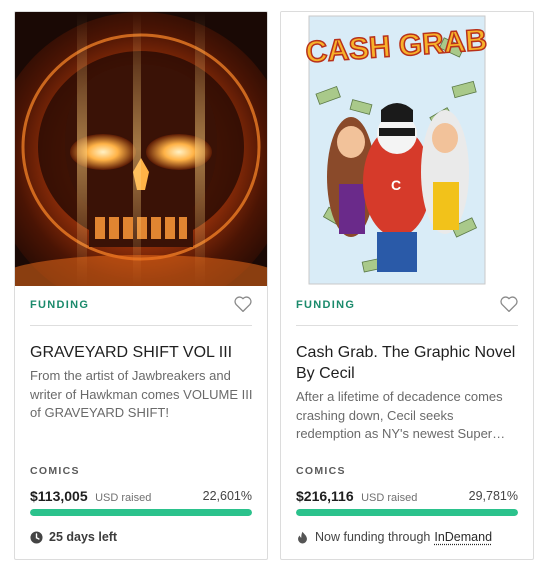  I want to click on funding-row: $113,005 USD raised 22,601%, so click(141, 497).